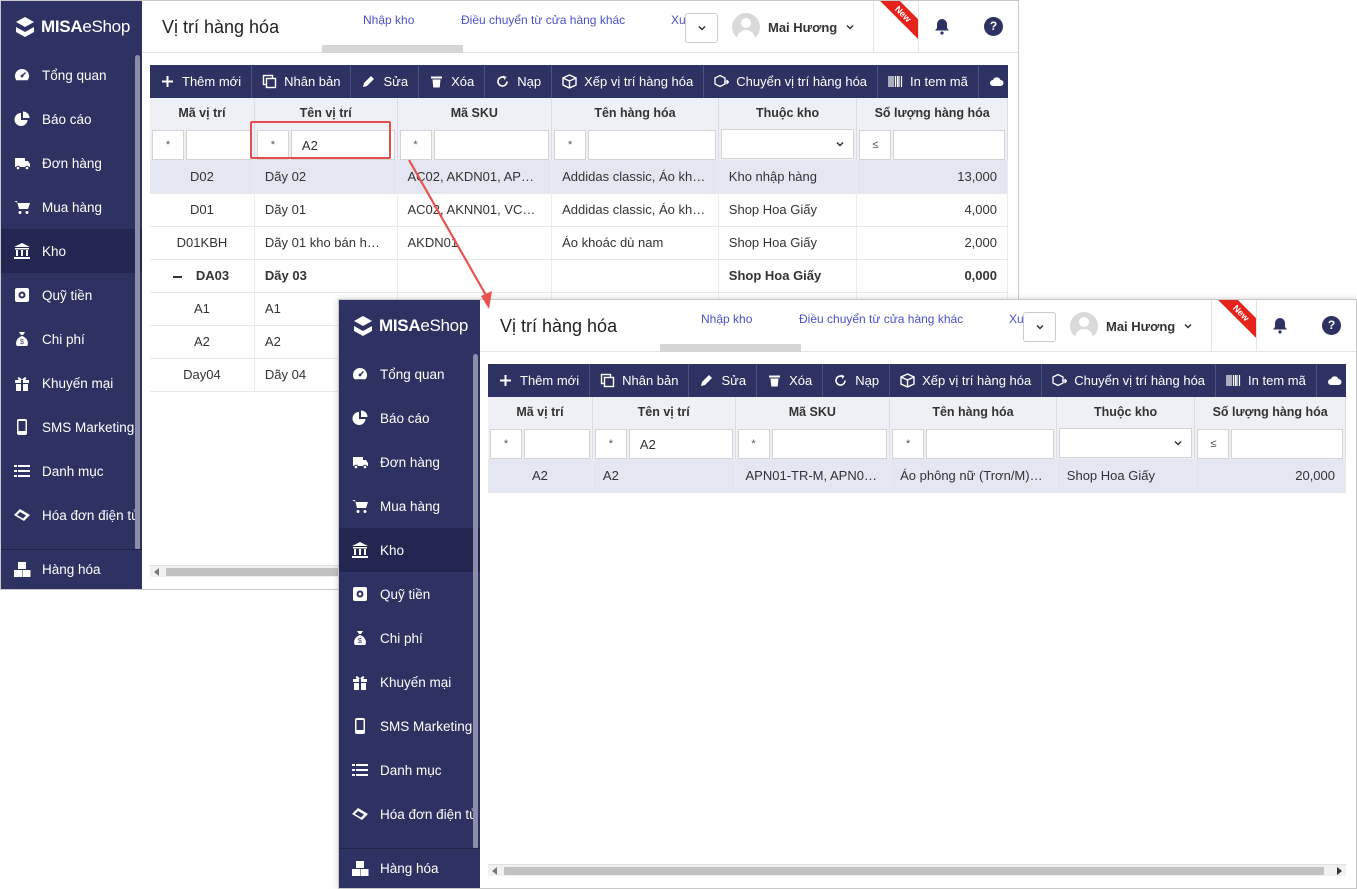 This screenshot has width=1357, height=889. What do you see at coordinates (202, 309) in the screenshot?
I see `cell-ma: A1` at bounding box center [202, 309].